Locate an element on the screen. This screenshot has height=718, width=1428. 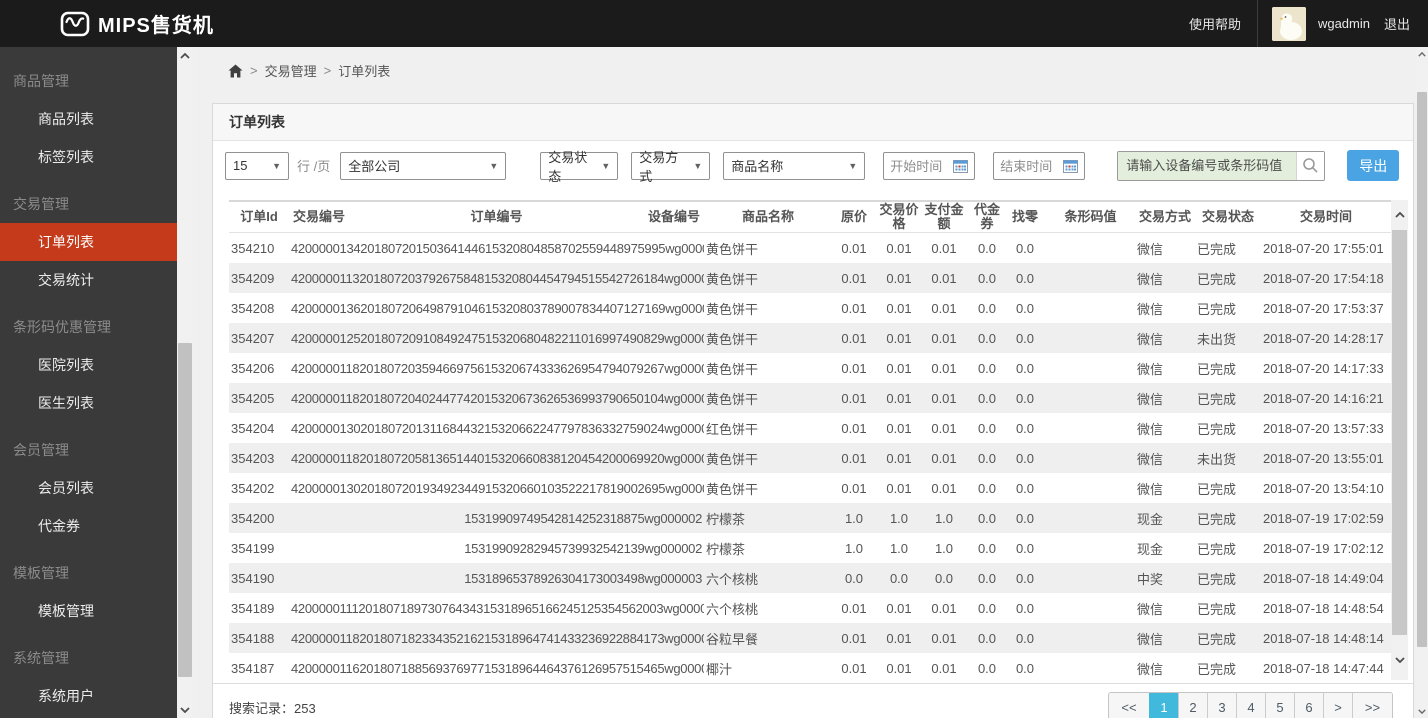
search-button is located at coordinates (1310, 165).